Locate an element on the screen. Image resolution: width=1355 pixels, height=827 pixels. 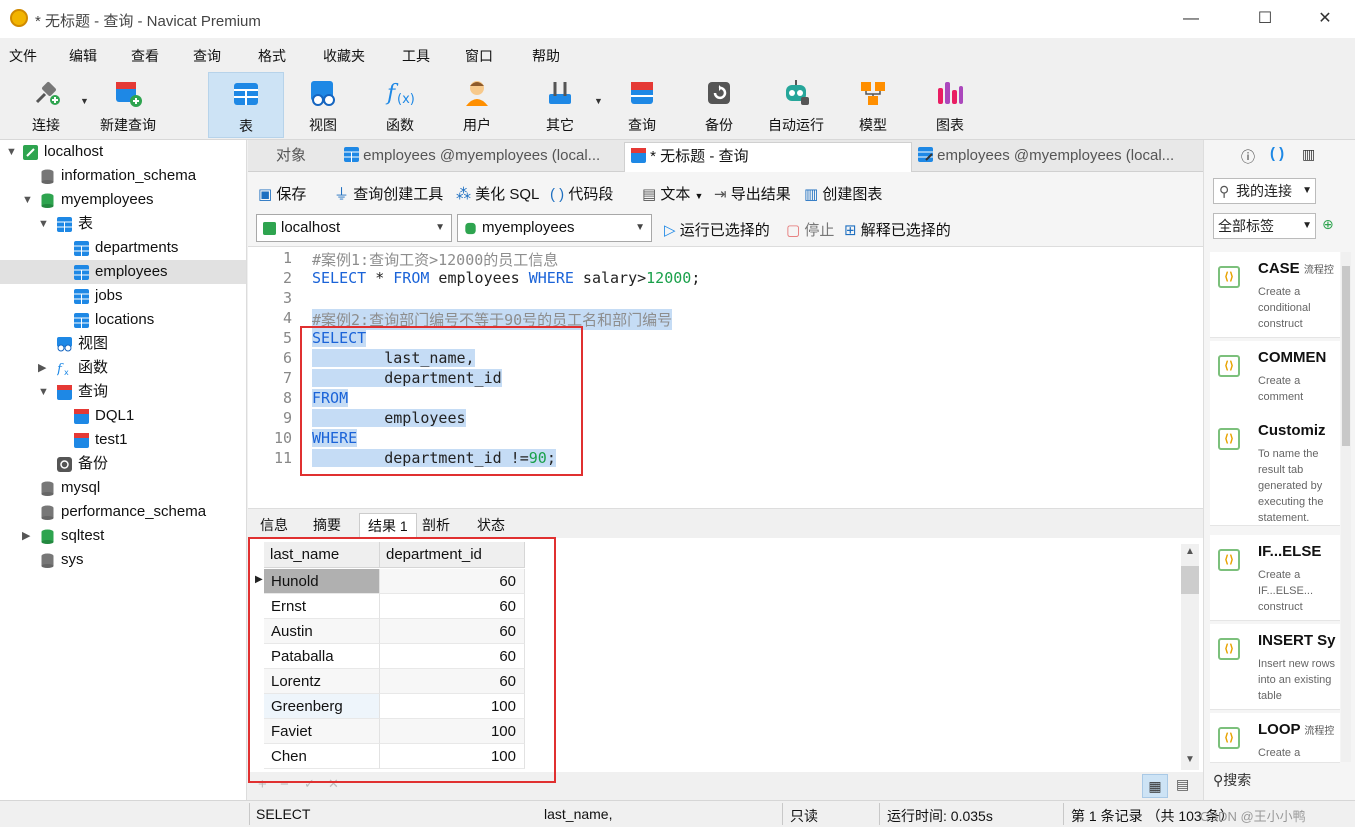
add-record-icon: + is located at coordinates (262, 784).